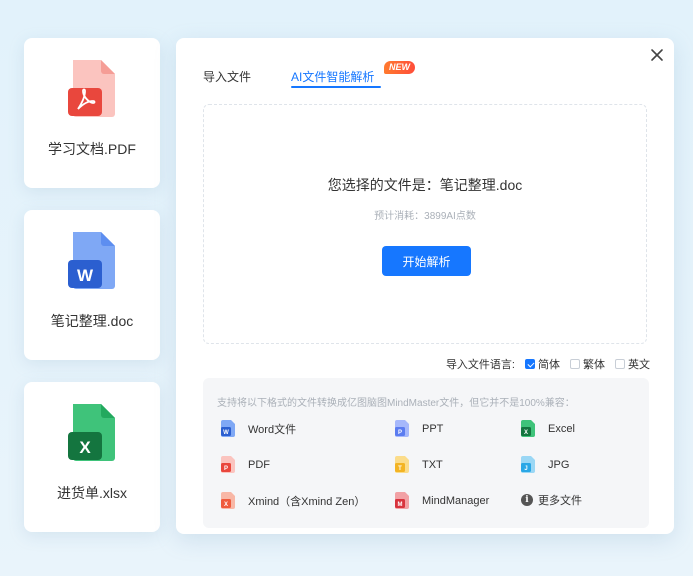 The width and height of the screenshot is (693, 576). I want to click on format-label: Excel, so click(561, 428).